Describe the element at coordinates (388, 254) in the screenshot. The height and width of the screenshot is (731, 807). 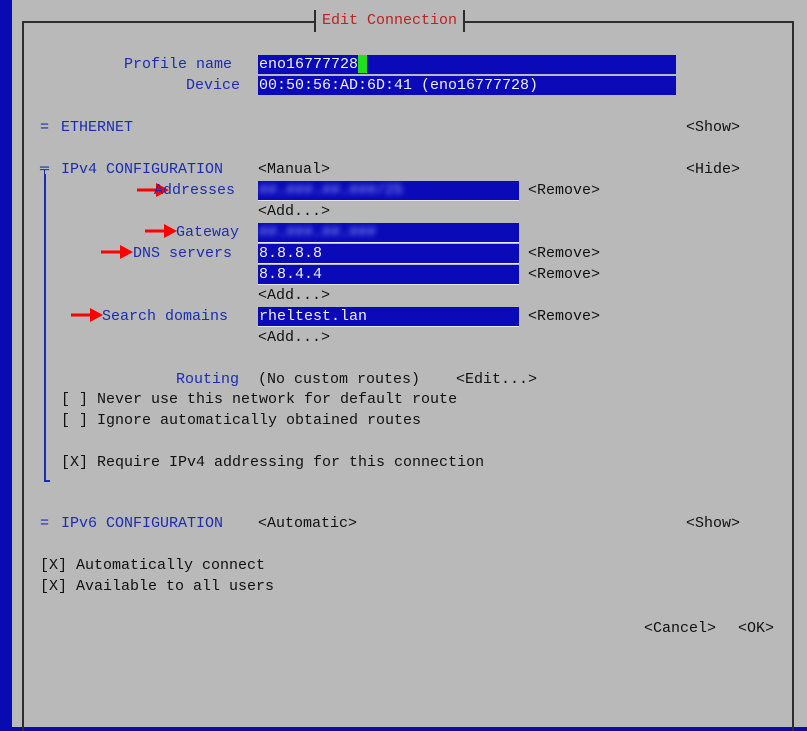
I see `dns-server-1-input: 8.8.8.8` at that location.